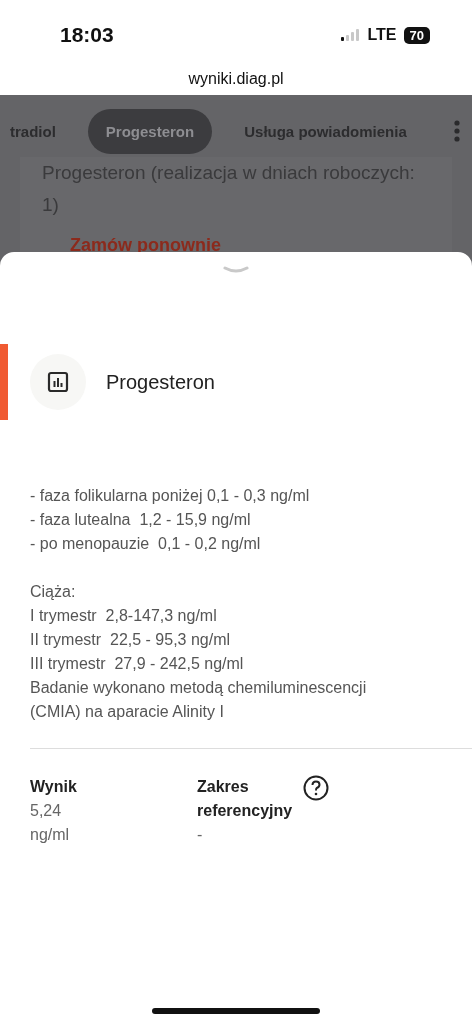 The width and height of the screenshot is (472, 1024). I want to click on result-unit: ng/ml, so click(50, 835).